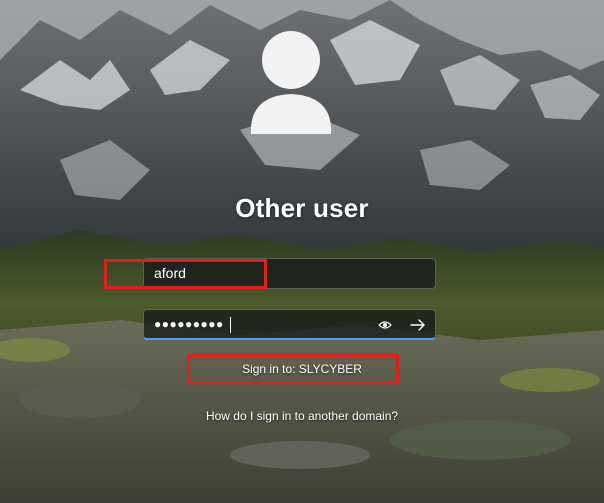 The width and height of the screenshot is (604, 503). What do you see at coordinates (289, 324) in the screenshot?
I see `password-field: ●●●●●●●●●` at bounding box center [289, 324].